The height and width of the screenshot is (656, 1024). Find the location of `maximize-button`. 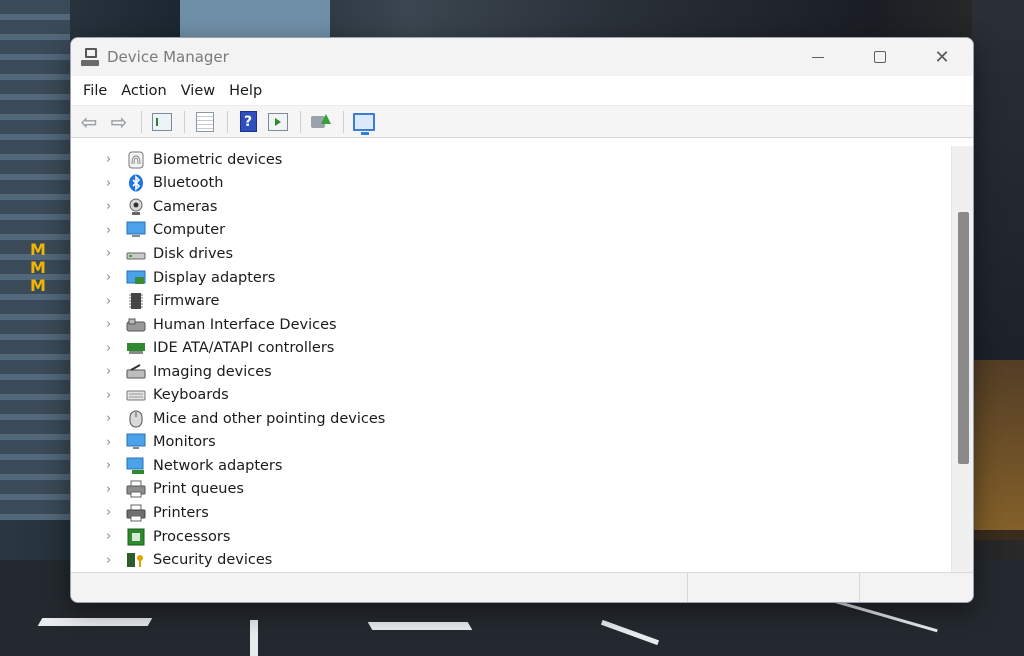

maximize-button is located at coordinates (880, 57).